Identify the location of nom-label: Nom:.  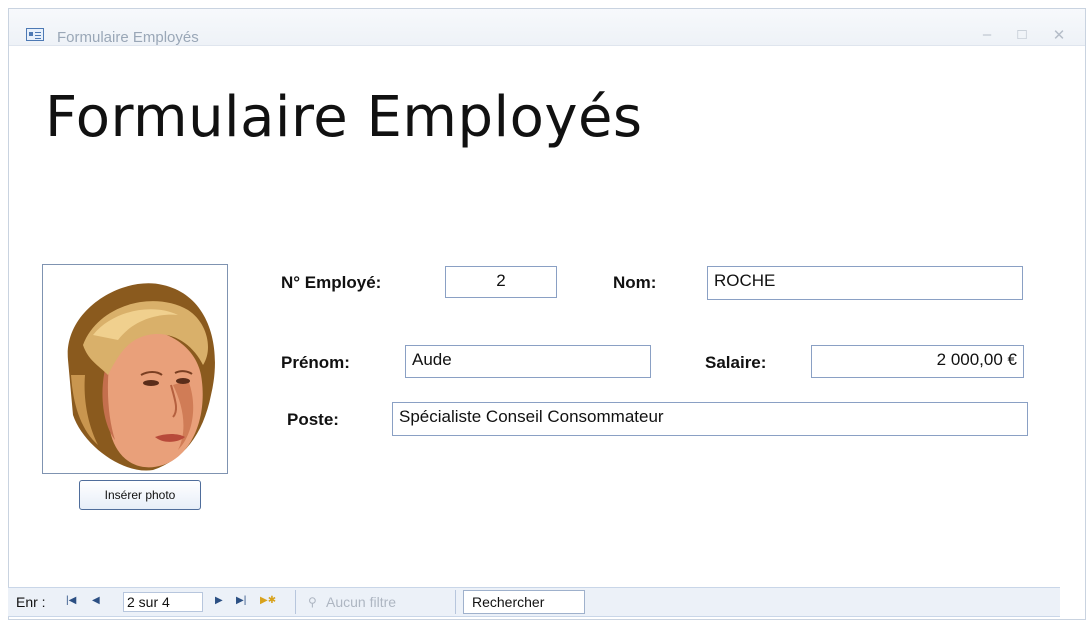
(635, 282).